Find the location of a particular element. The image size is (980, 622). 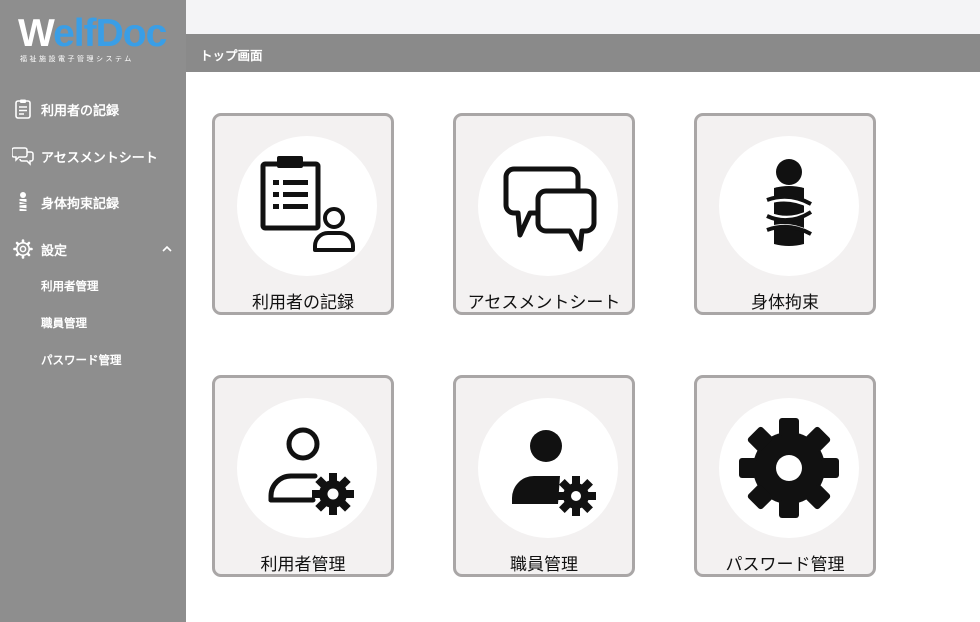

tile-label: パスワード管理 is located at coordinates (785, 565).